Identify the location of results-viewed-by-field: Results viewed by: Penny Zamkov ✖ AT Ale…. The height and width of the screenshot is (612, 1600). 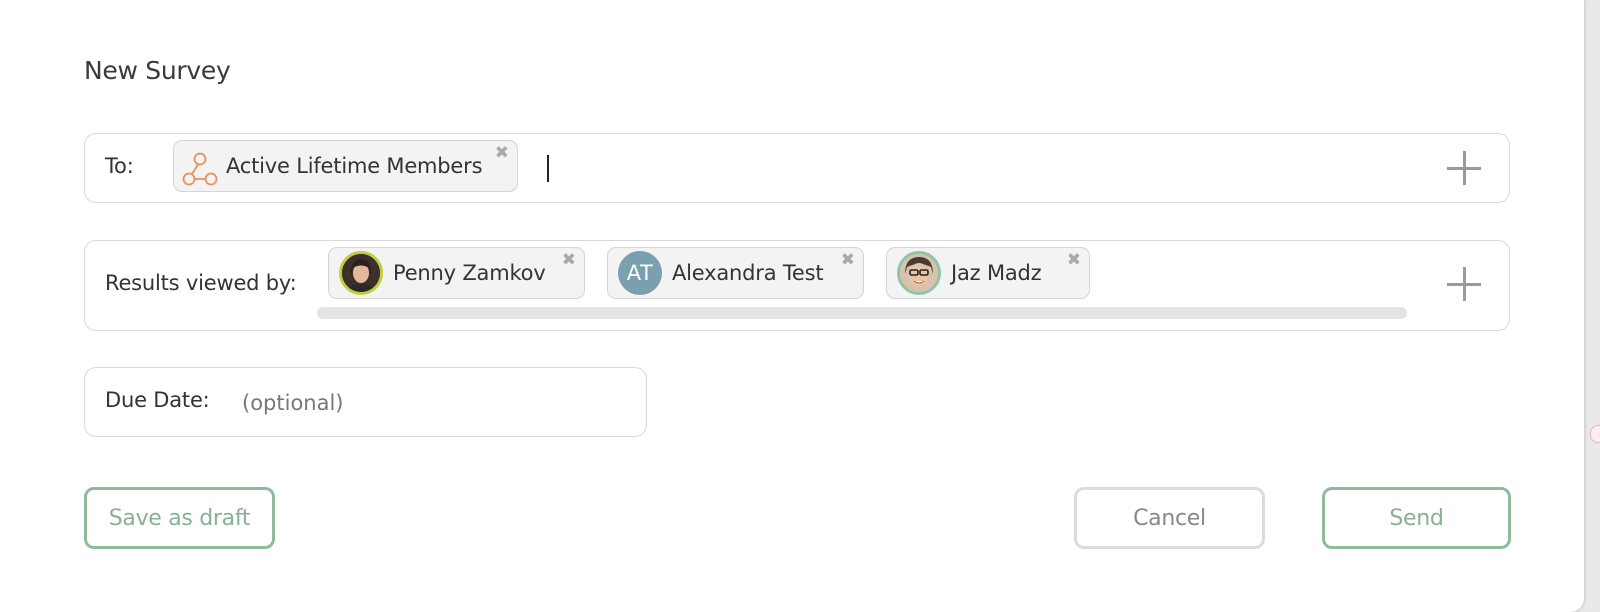
(797, 285).